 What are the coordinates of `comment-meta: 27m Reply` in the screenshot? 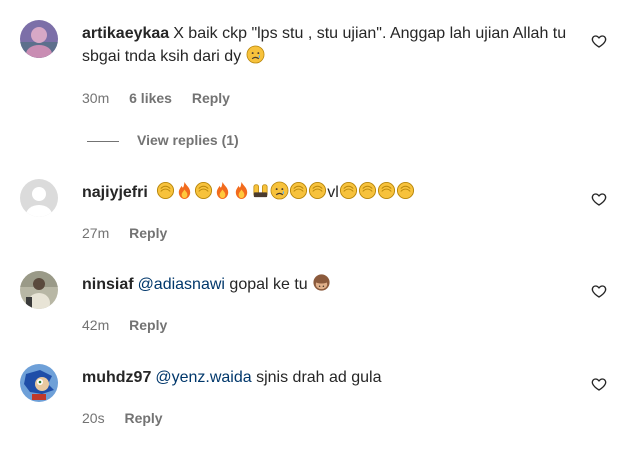 It's located at (132, 233).